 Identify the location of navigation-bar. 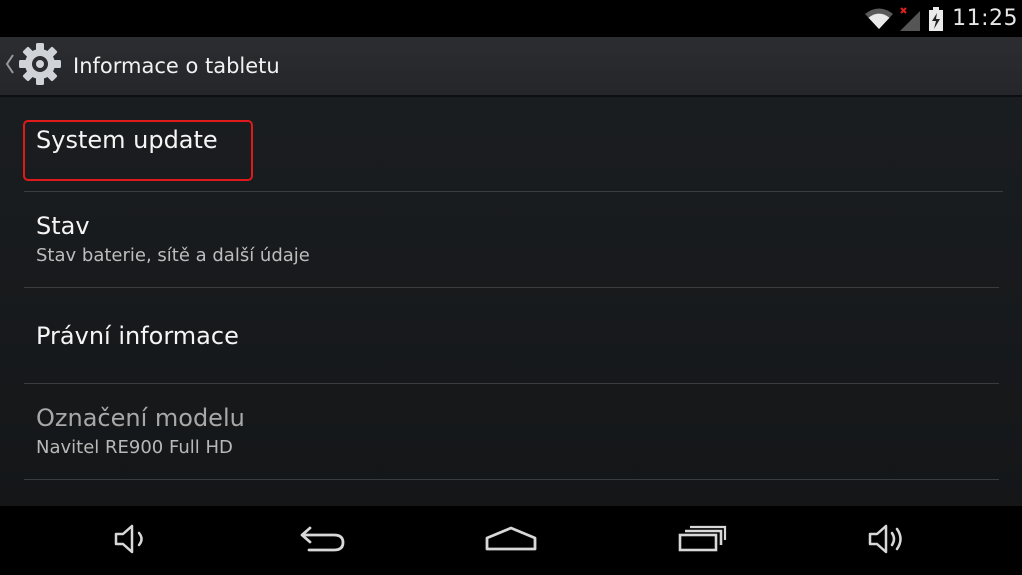
(511, 540).